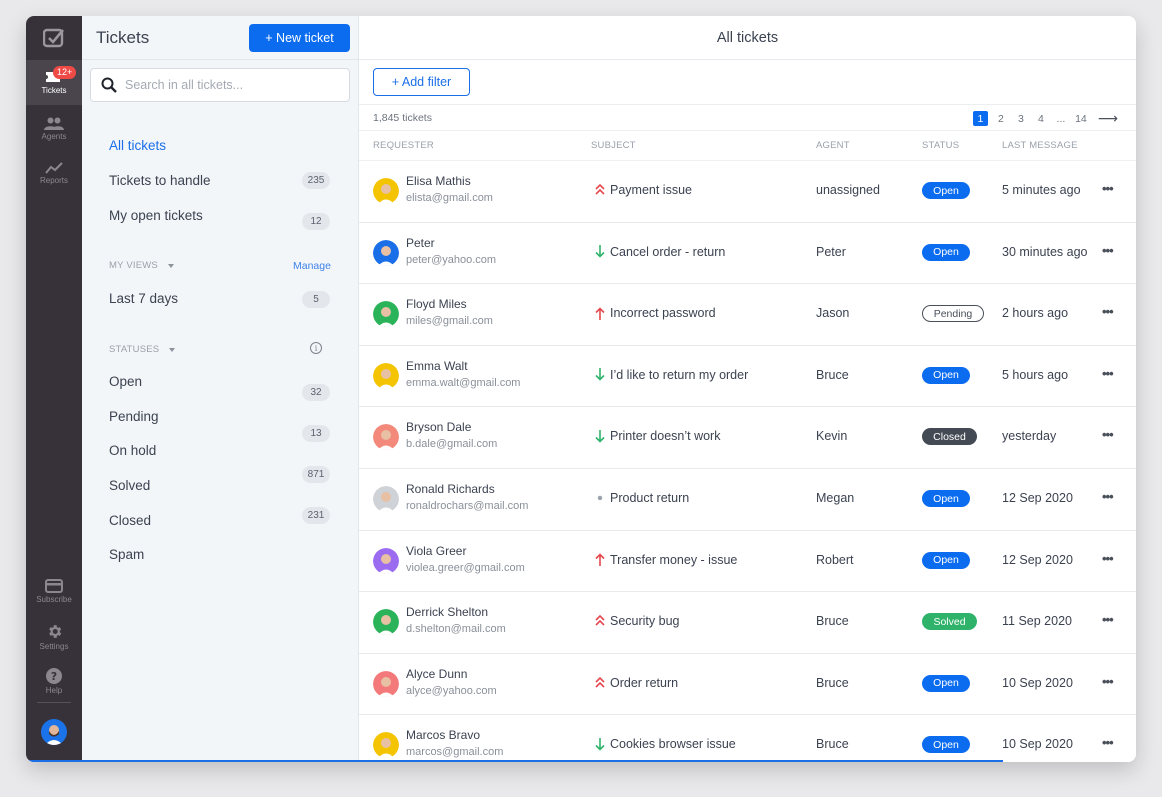 This screenshot has width=1162, height=797. I want to click on ticket-subject: Cancel order - return, so click(667, 252).